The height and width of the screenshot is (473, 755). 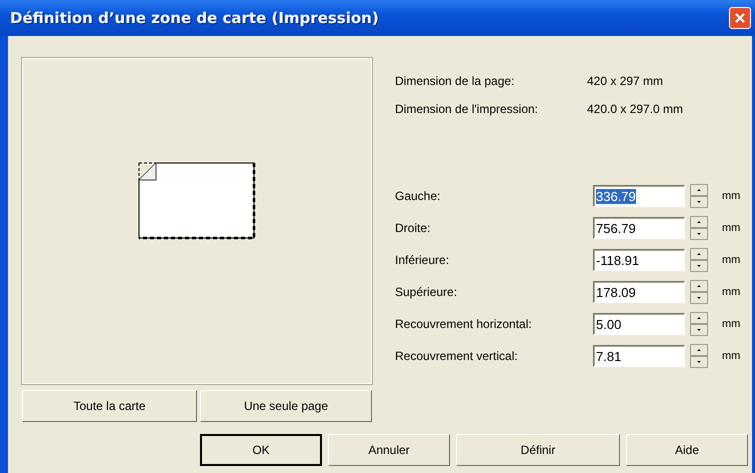 What do you see at coordinates (639, 292) in the screenshot?
I see `input-field: 178.09` at bounding box center [639, 292].